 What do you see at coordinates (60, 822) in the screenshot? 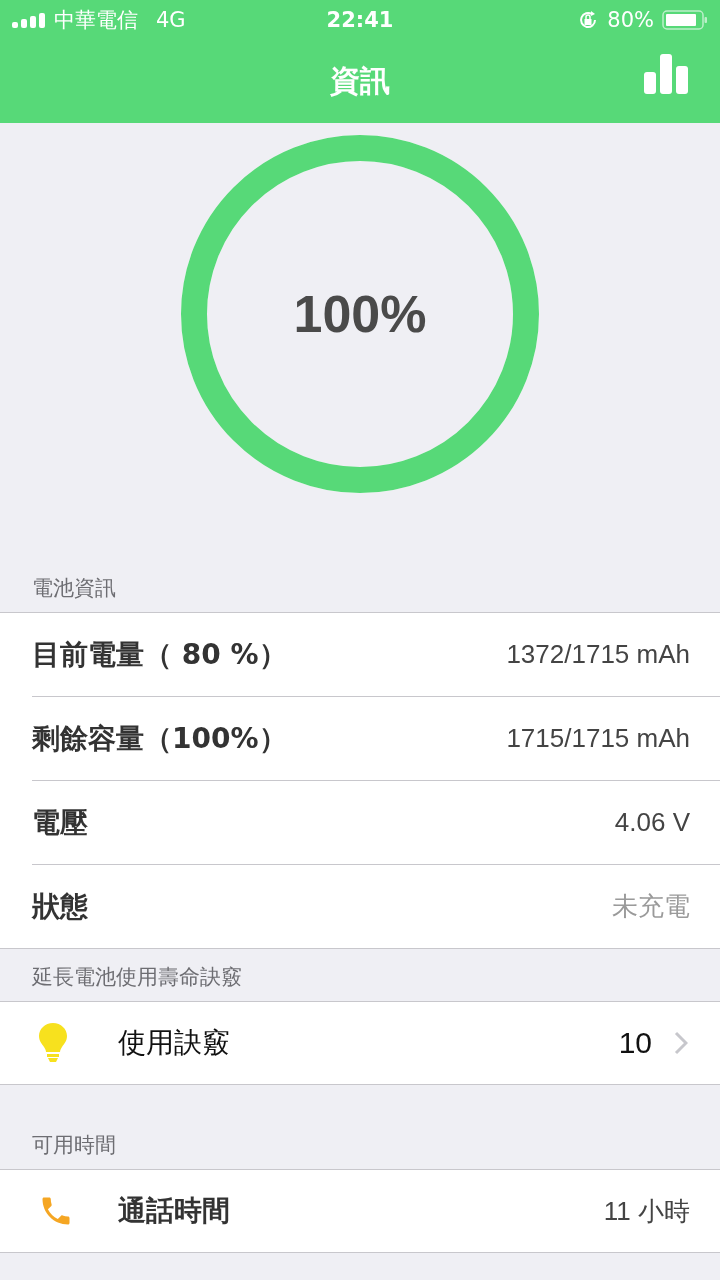
I see `row-label: 電壓` at bounding box center [60, 822].